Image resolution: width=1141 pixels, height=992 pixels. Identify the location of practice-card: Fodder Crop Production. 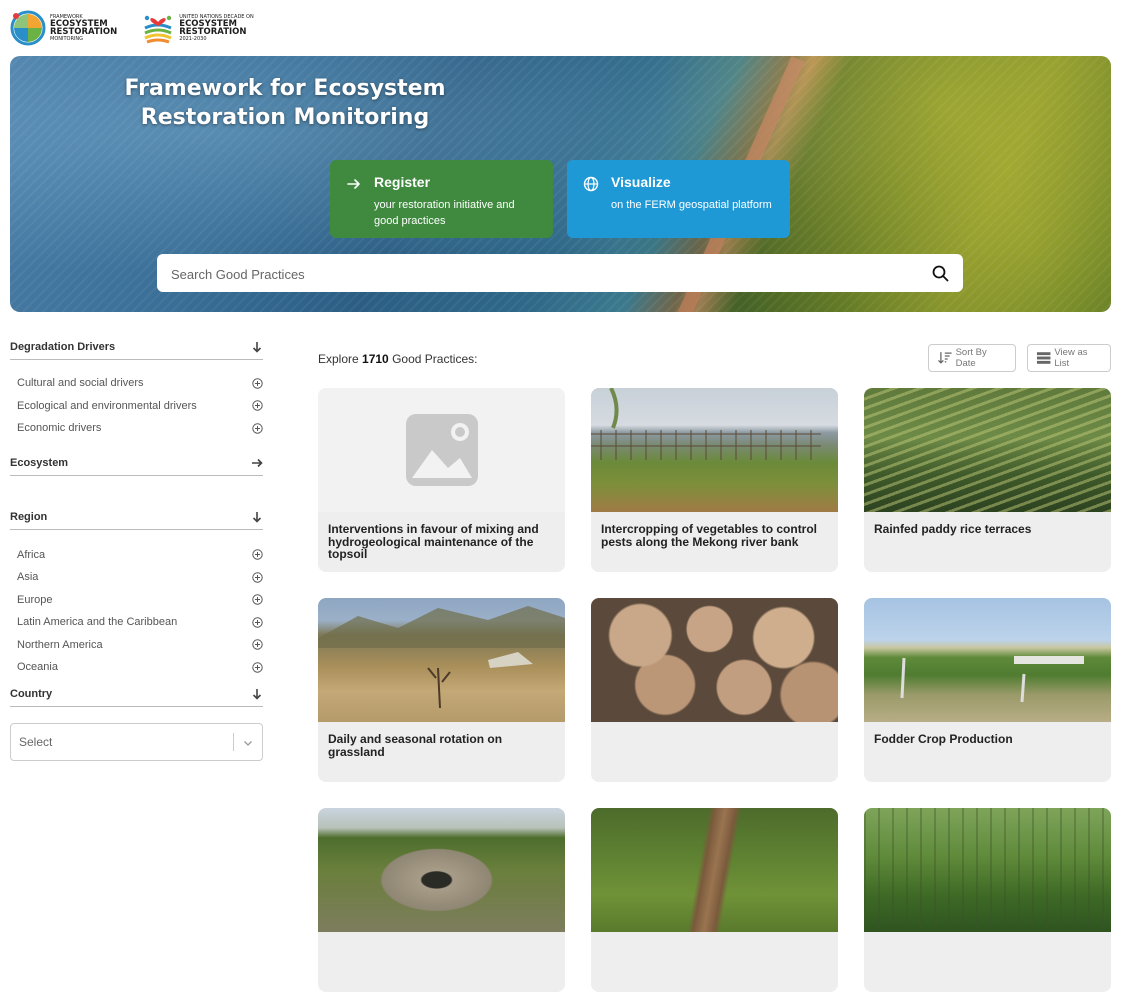
(987, 690).